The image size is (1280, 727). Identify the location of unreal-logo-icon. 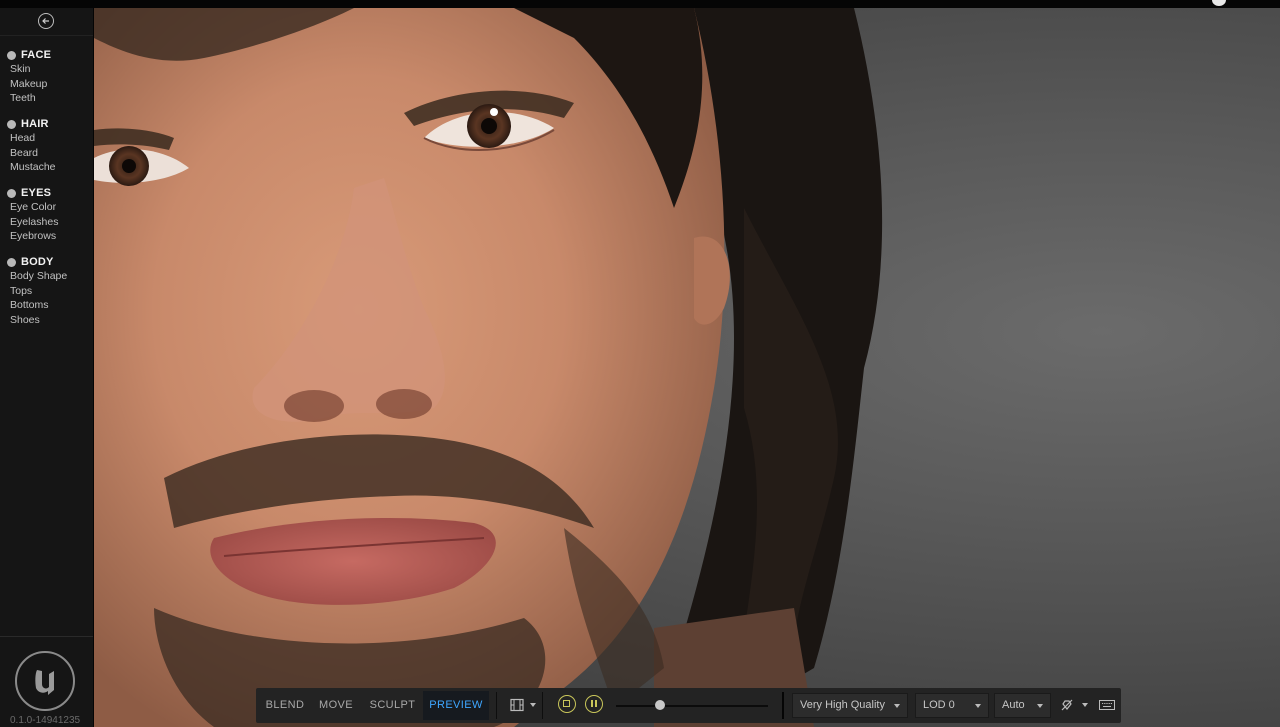
(45, 681).